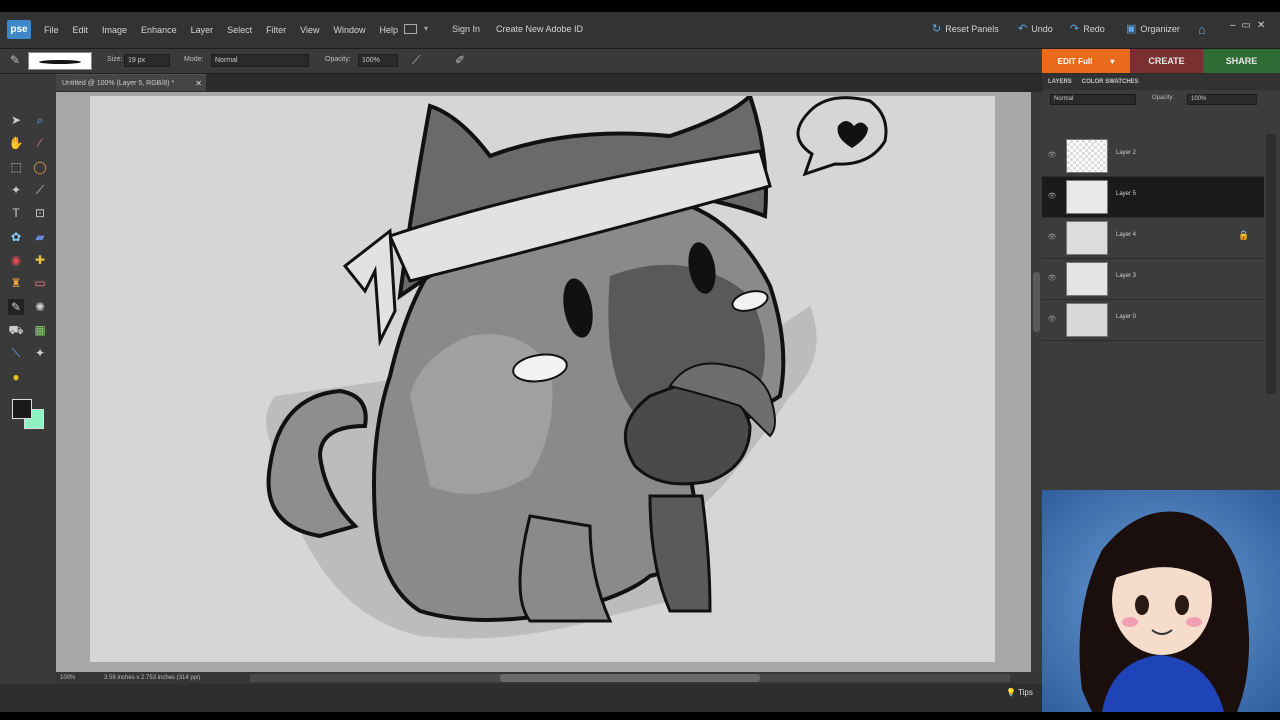  I want to click on airbrush-icon: ⟋, so click(416, 60).